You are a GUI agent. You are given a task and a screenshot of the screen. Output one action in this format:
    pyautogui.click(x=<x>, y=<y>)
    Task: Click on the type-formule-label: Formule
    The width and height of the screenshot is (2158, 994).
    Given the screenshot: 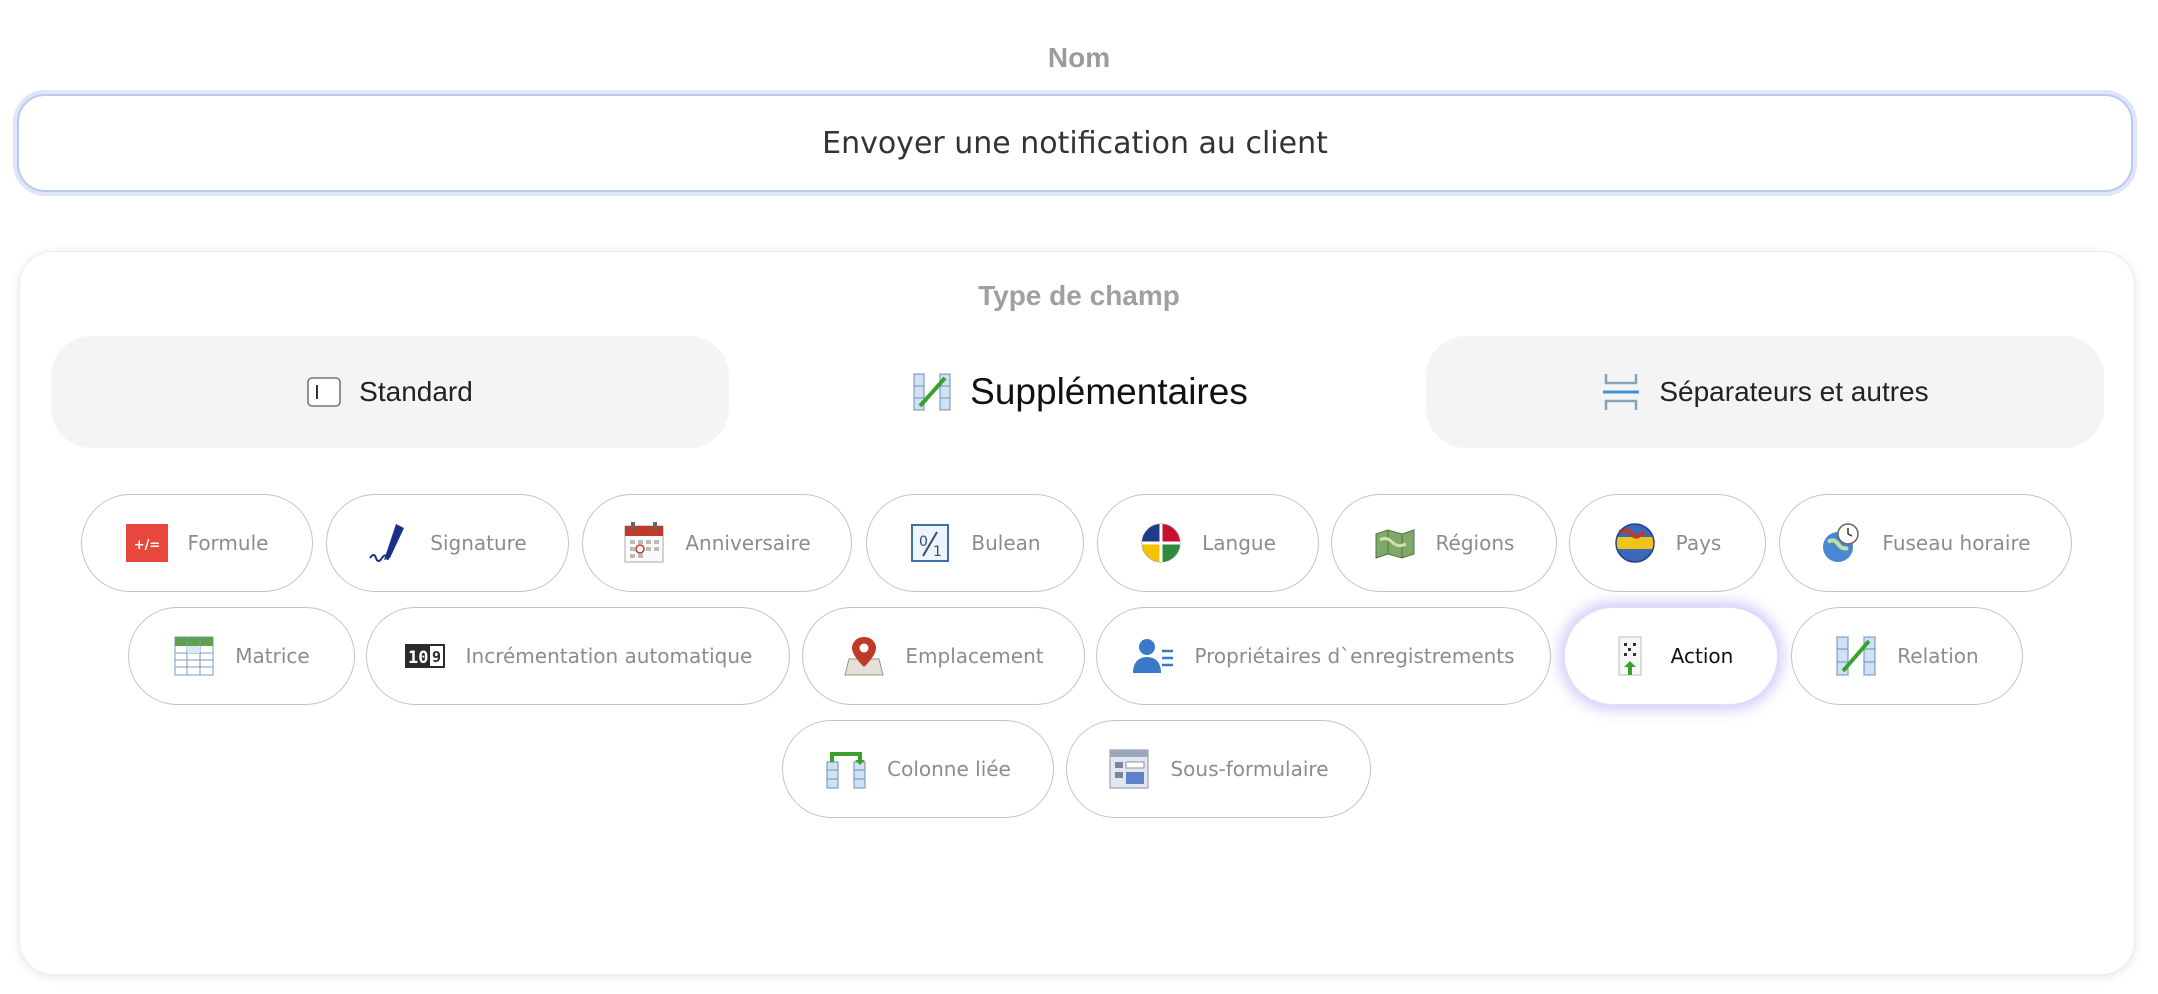 What is the action you would take?
    pyautogui.click(x=228, y=543)
    